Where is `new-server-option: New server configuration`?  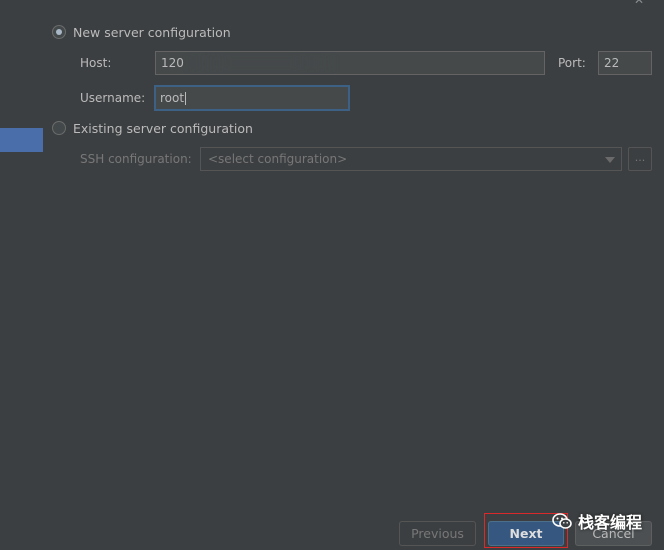
new-server-option: New server configuration is located at coordinates (141, 32).